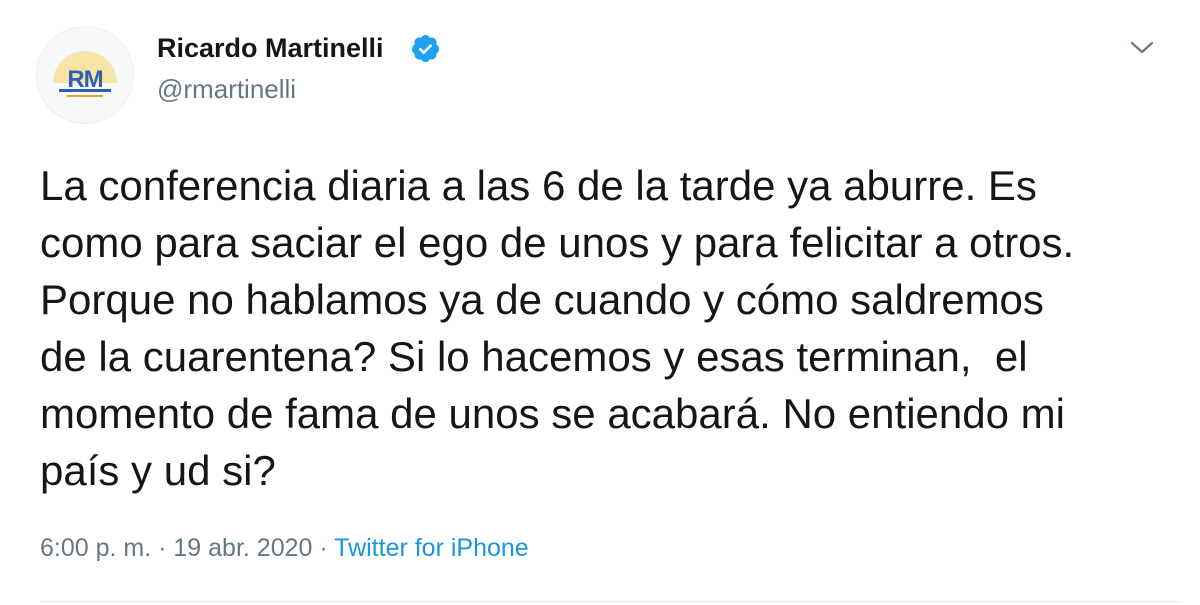 This screenshot has height=605, width=1200. What do you see at coordinates (85, 79) in the screenshot?
I see `avatar-initials: RM` at bounding box center [85, 79].